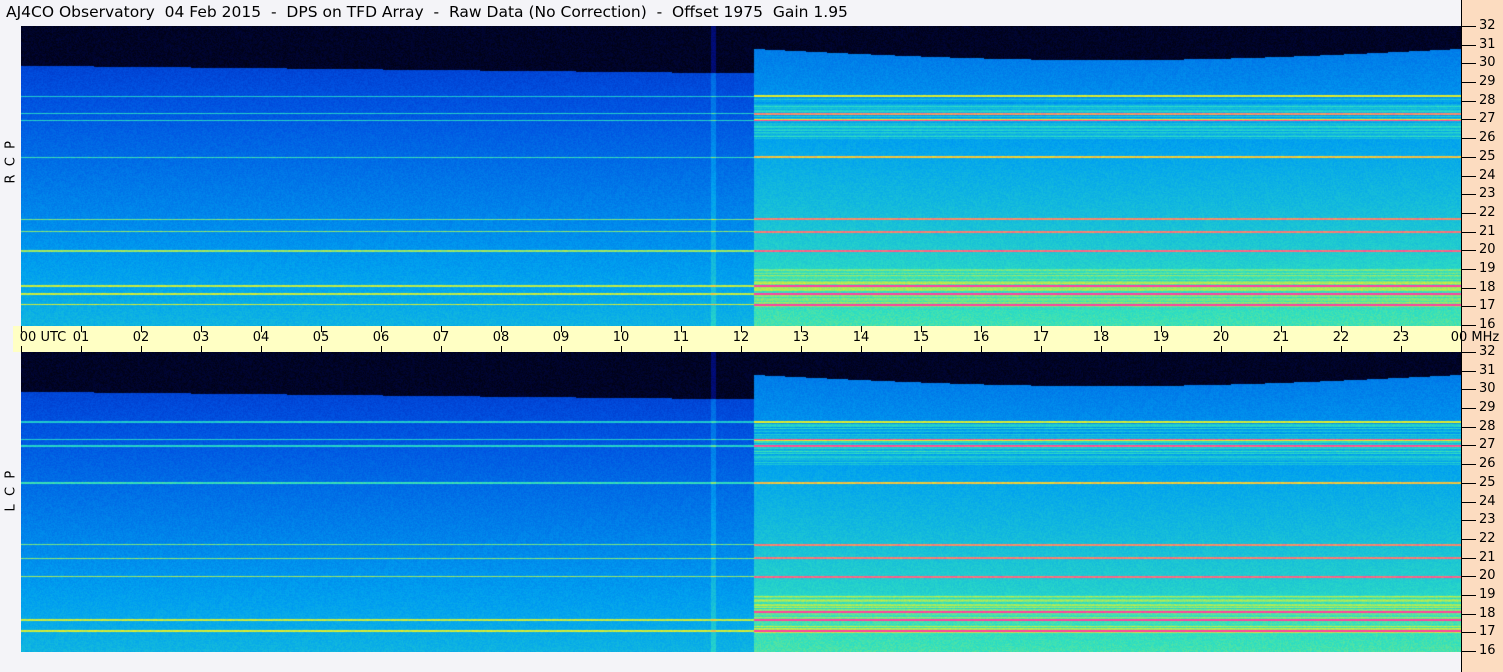  Describe the element at coordinates (43, 337) in the screenshot. I see `x-tick-label: 00 UTC` at that location.